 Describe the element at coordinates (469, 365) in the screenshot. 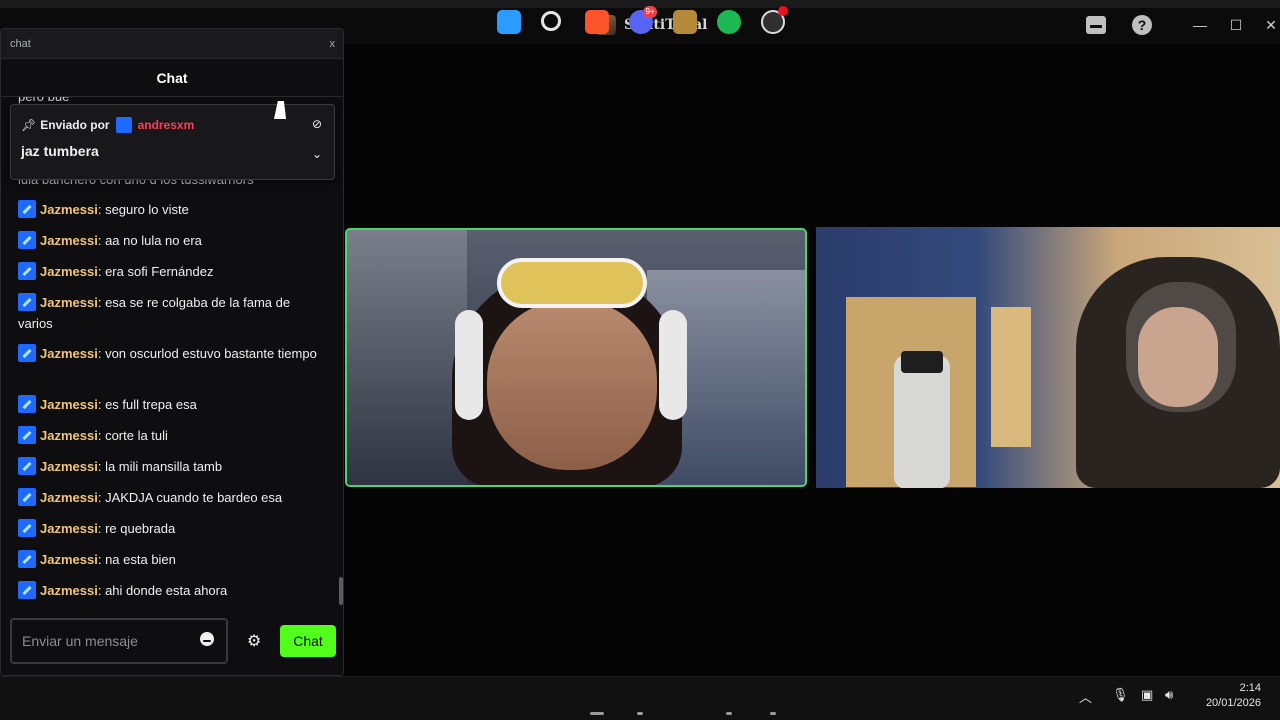

I see `headphone-left` at that location.